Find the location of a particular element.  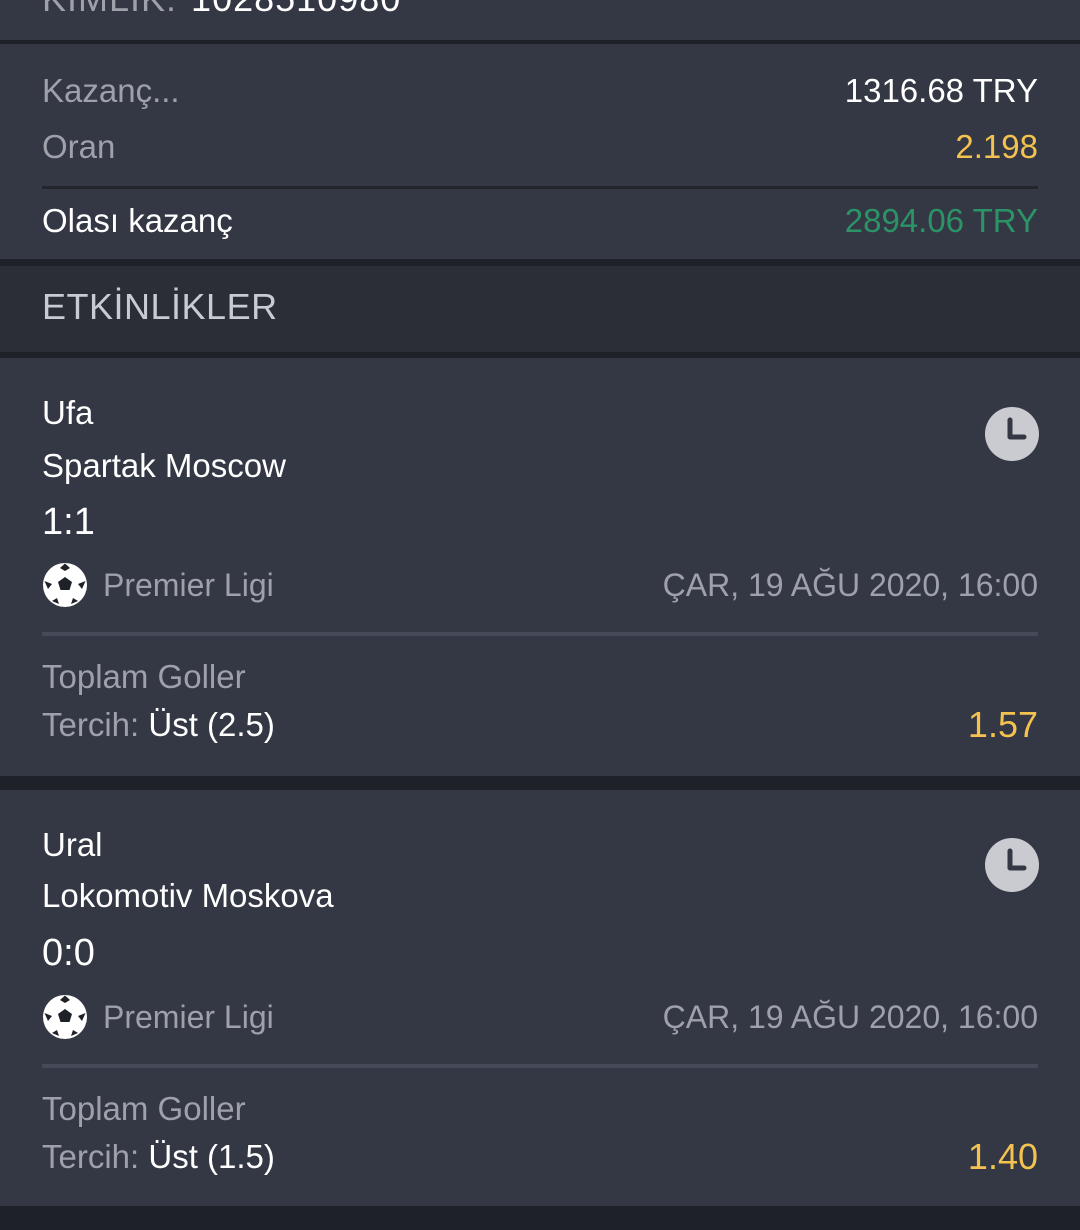

events-section-header: ETKİNLİKLER is located at coordinates (540, 309).